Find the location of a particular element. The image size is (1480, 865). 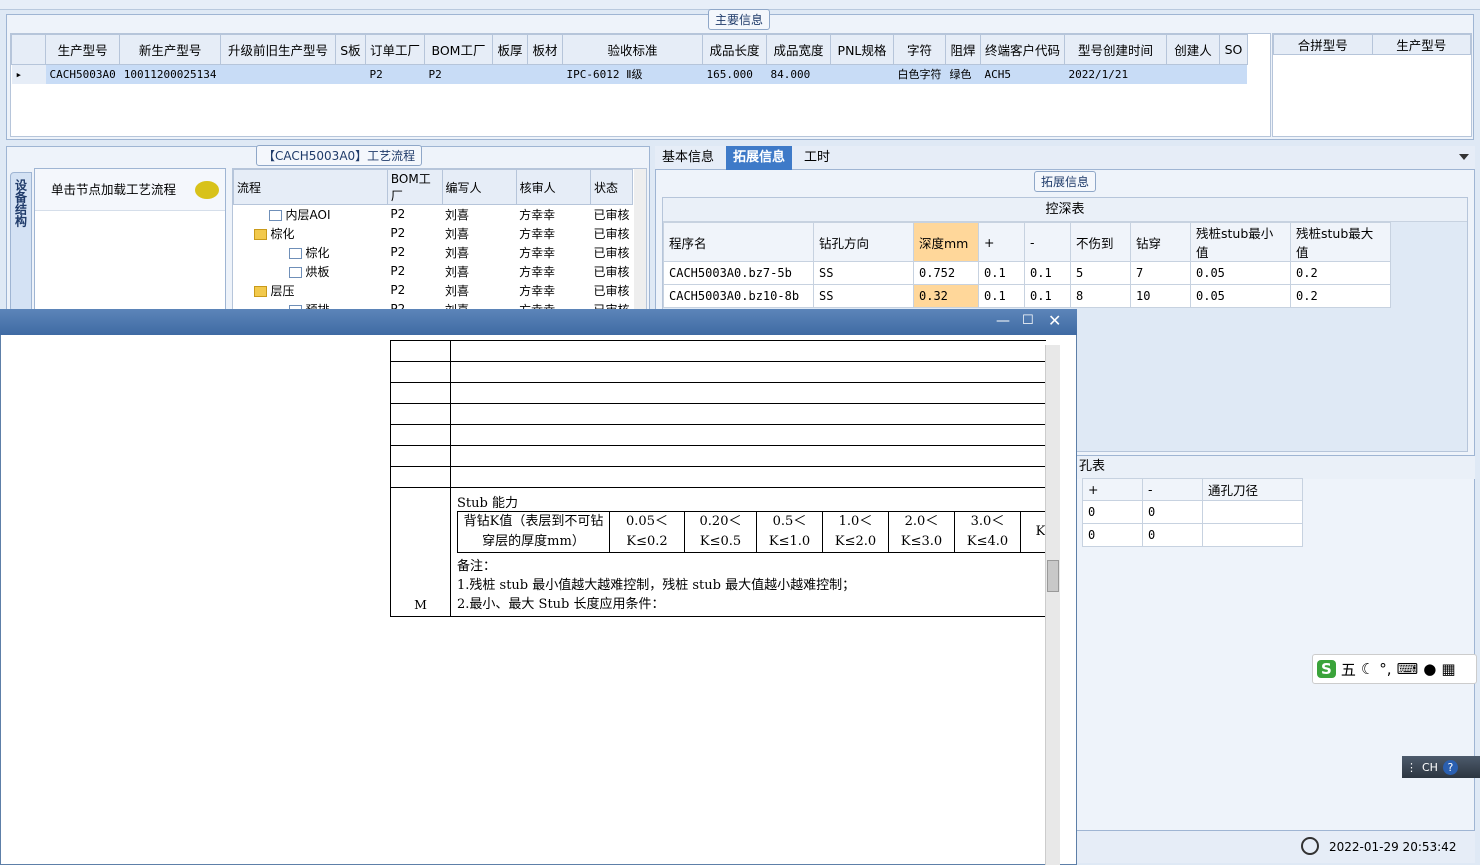

depth-col-header: 不伤到 is located at coordinates (1100, 242).